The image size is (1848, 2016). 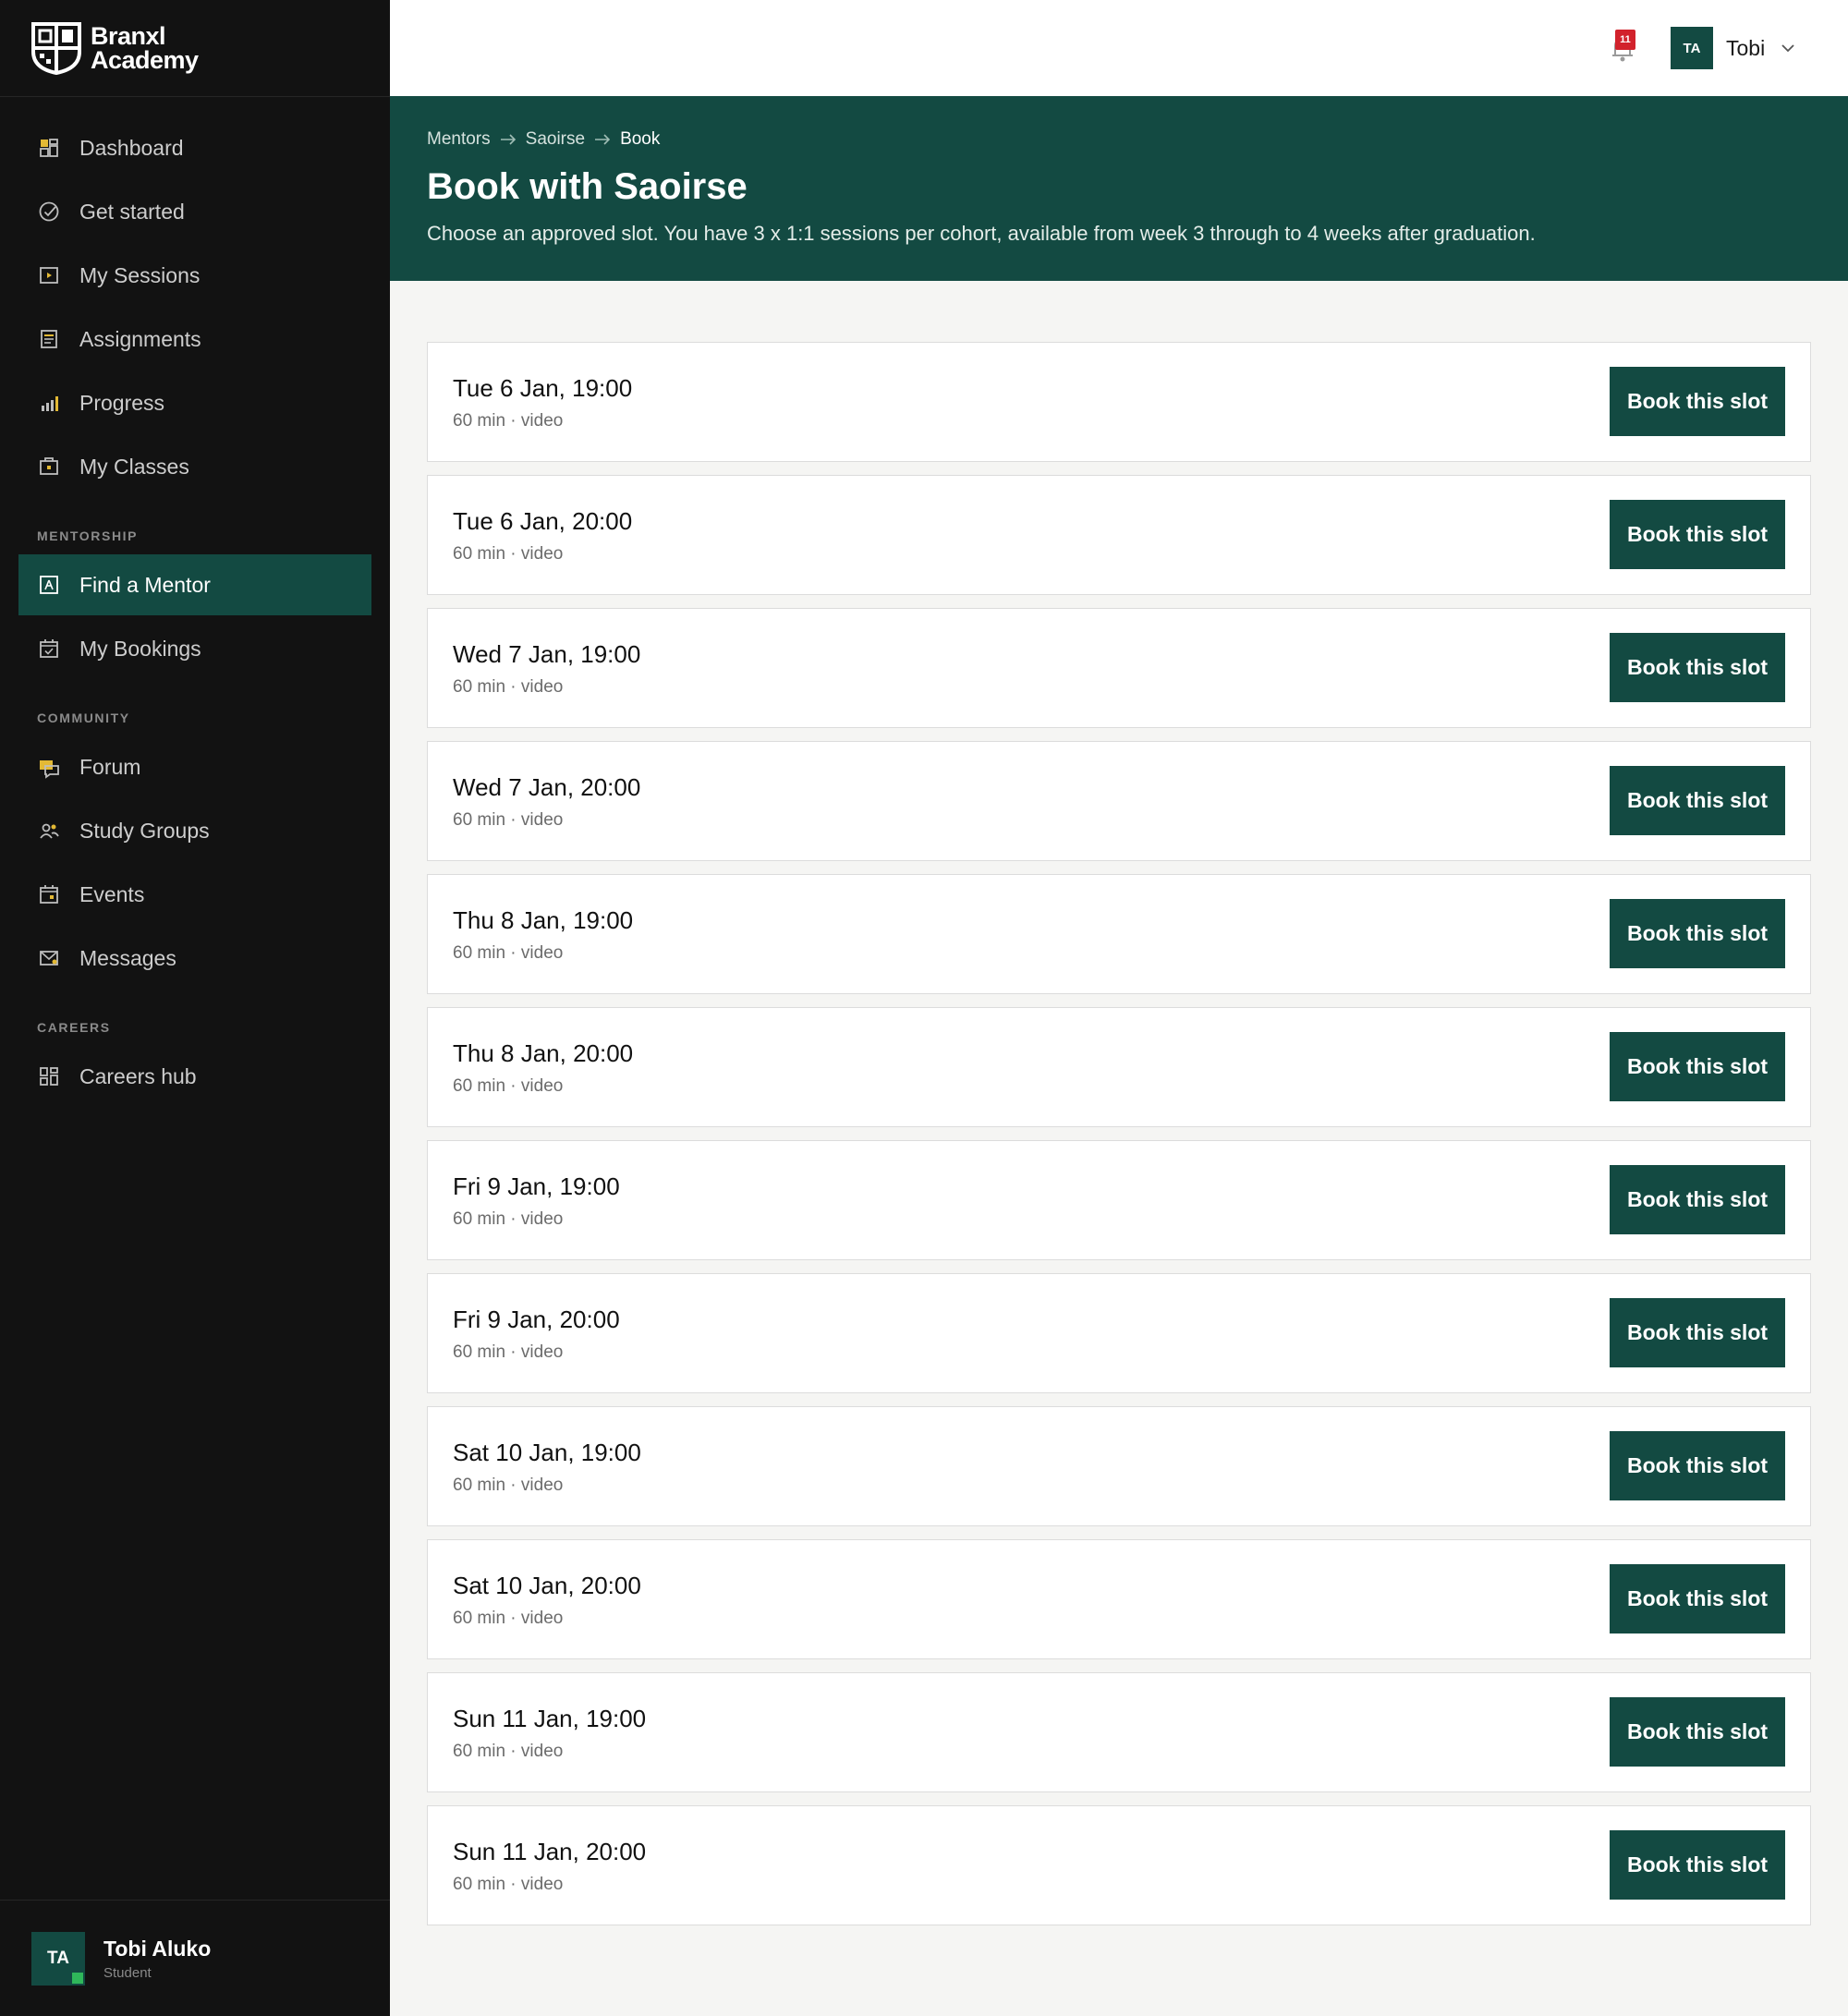 I want to click on academy-crest-icon, so click(x=56, y=49).